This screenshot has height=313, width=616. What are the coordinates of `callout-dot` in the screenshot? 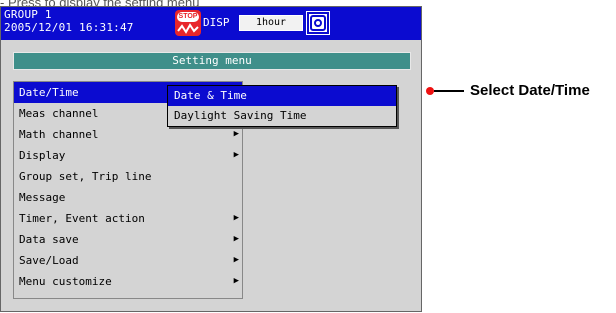 It's located at (430, 91).